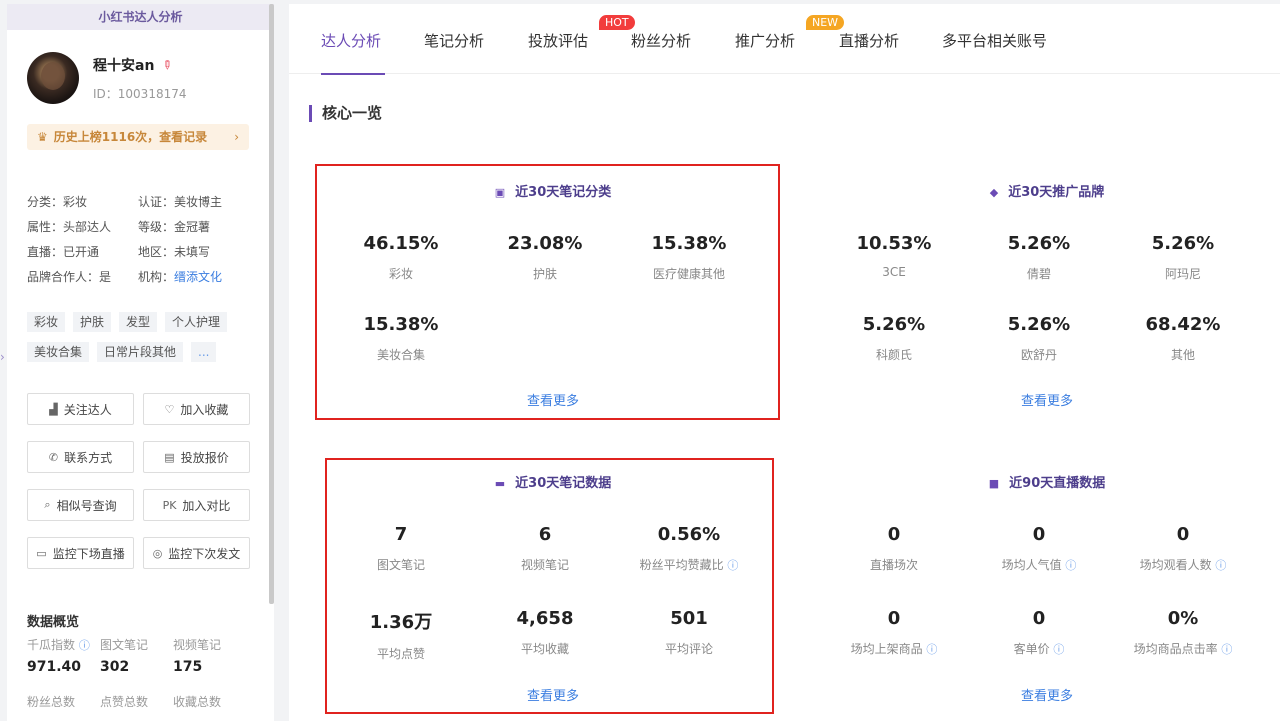 This screenshot has width=1280, height=721. Describe the element at coordinates (46, 322) in the screenshot. I see `tag: 彩妆` at that location.